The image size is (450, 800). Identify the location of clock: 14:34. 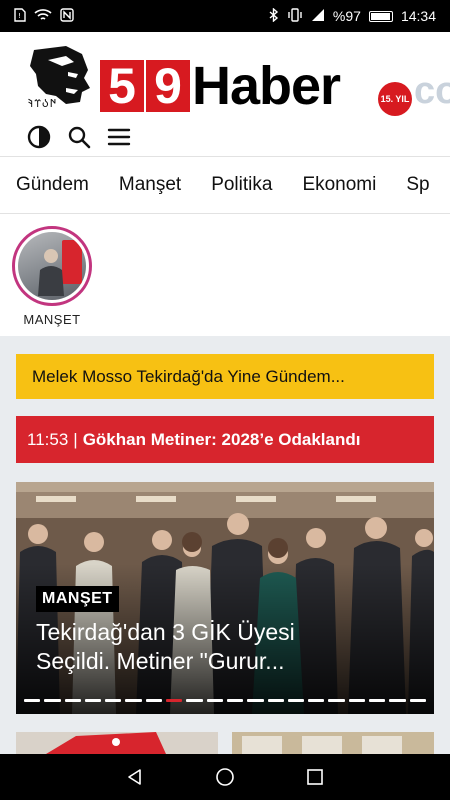
(418, 16).